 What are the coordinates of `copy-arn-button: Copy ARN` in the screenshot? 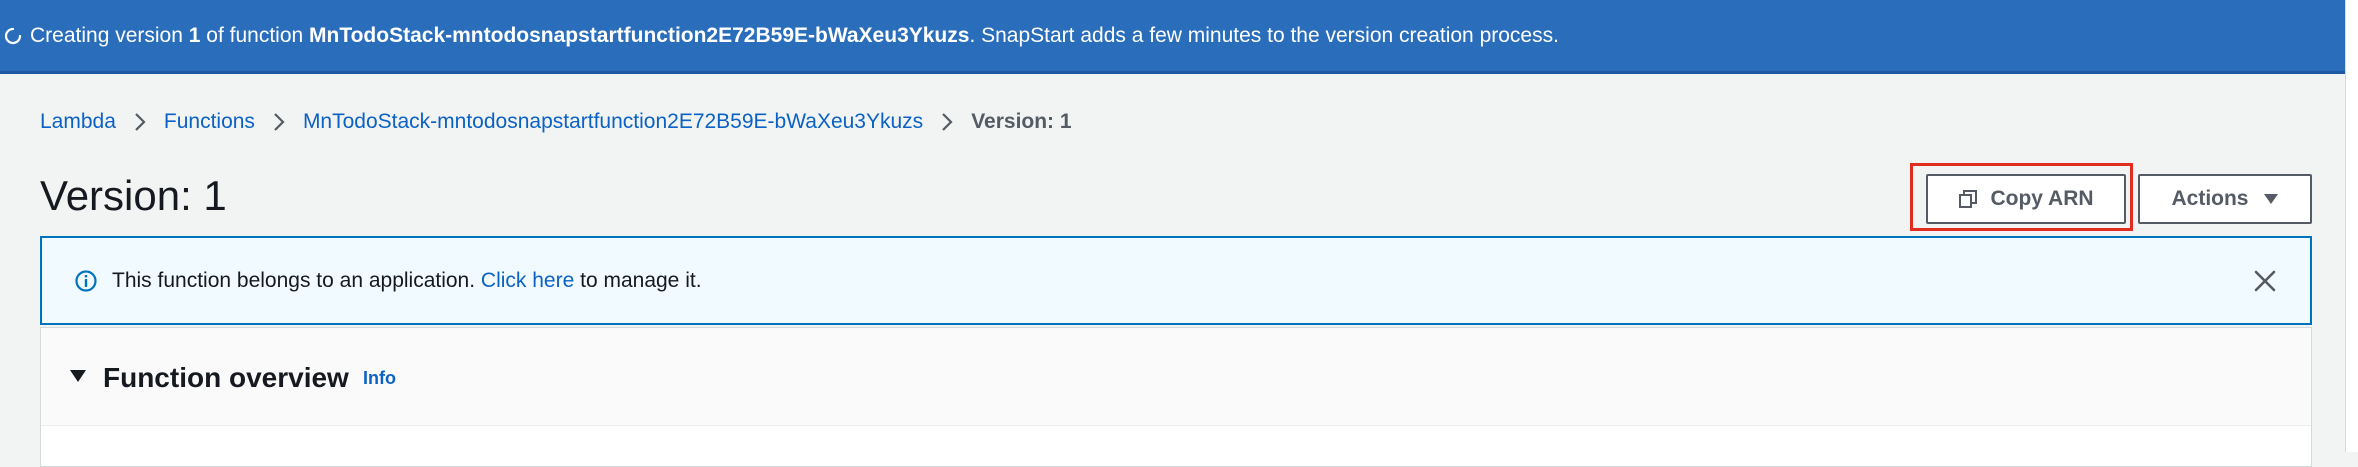 It's located at (2026, 199).